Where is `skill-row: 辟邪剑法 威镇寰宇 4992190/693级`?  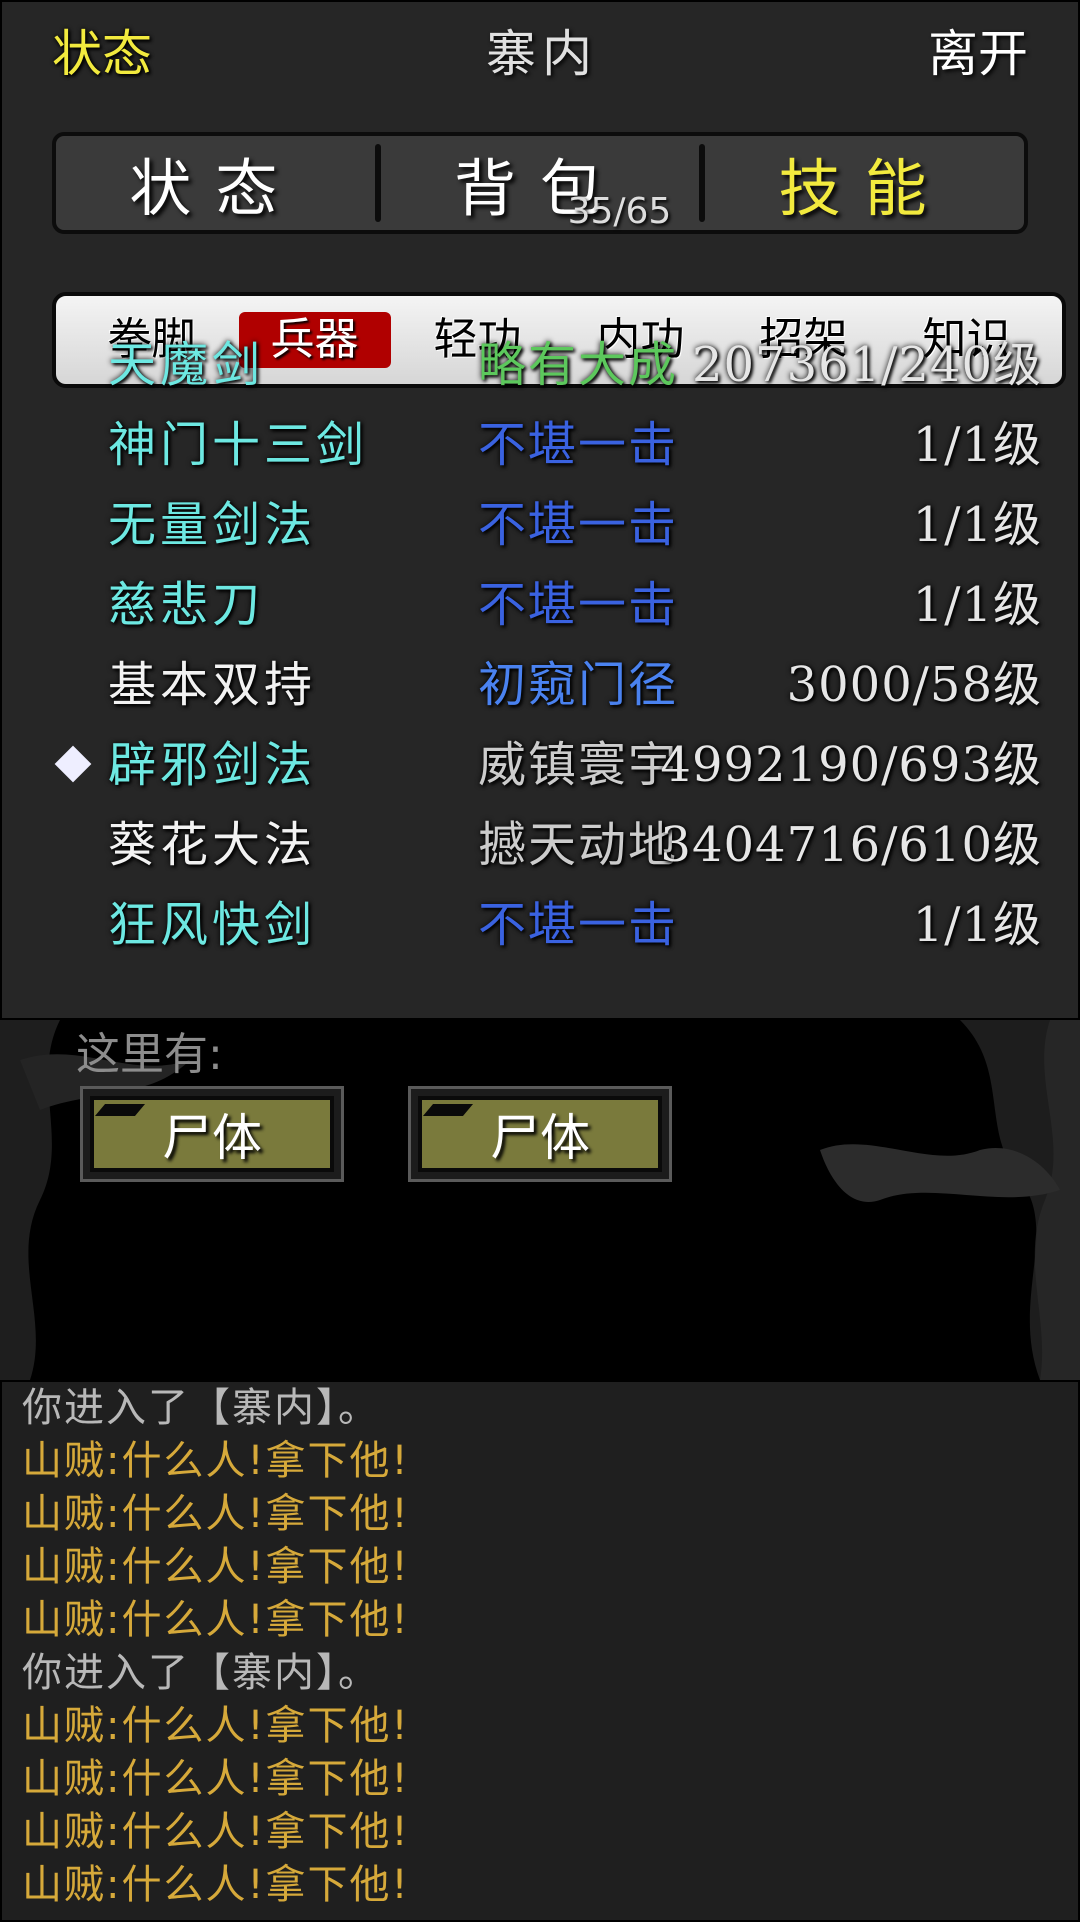 skill-row: 辟邪剑法 威镇寰宇 4992190/693级 is located at coordinates (540, 765).